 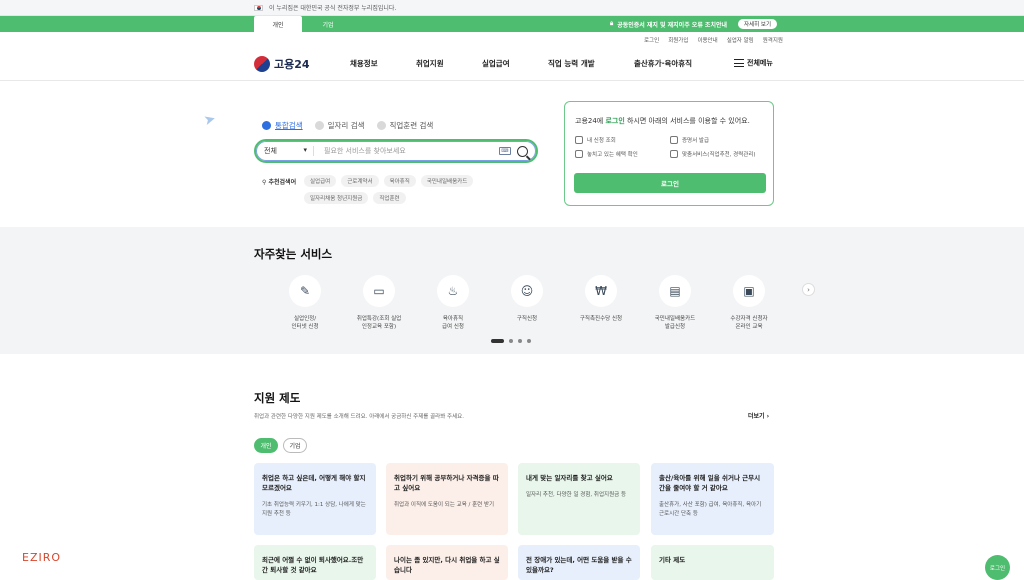 I want to click on lock-icon: 🔒︎, so click(x=612, y=23).